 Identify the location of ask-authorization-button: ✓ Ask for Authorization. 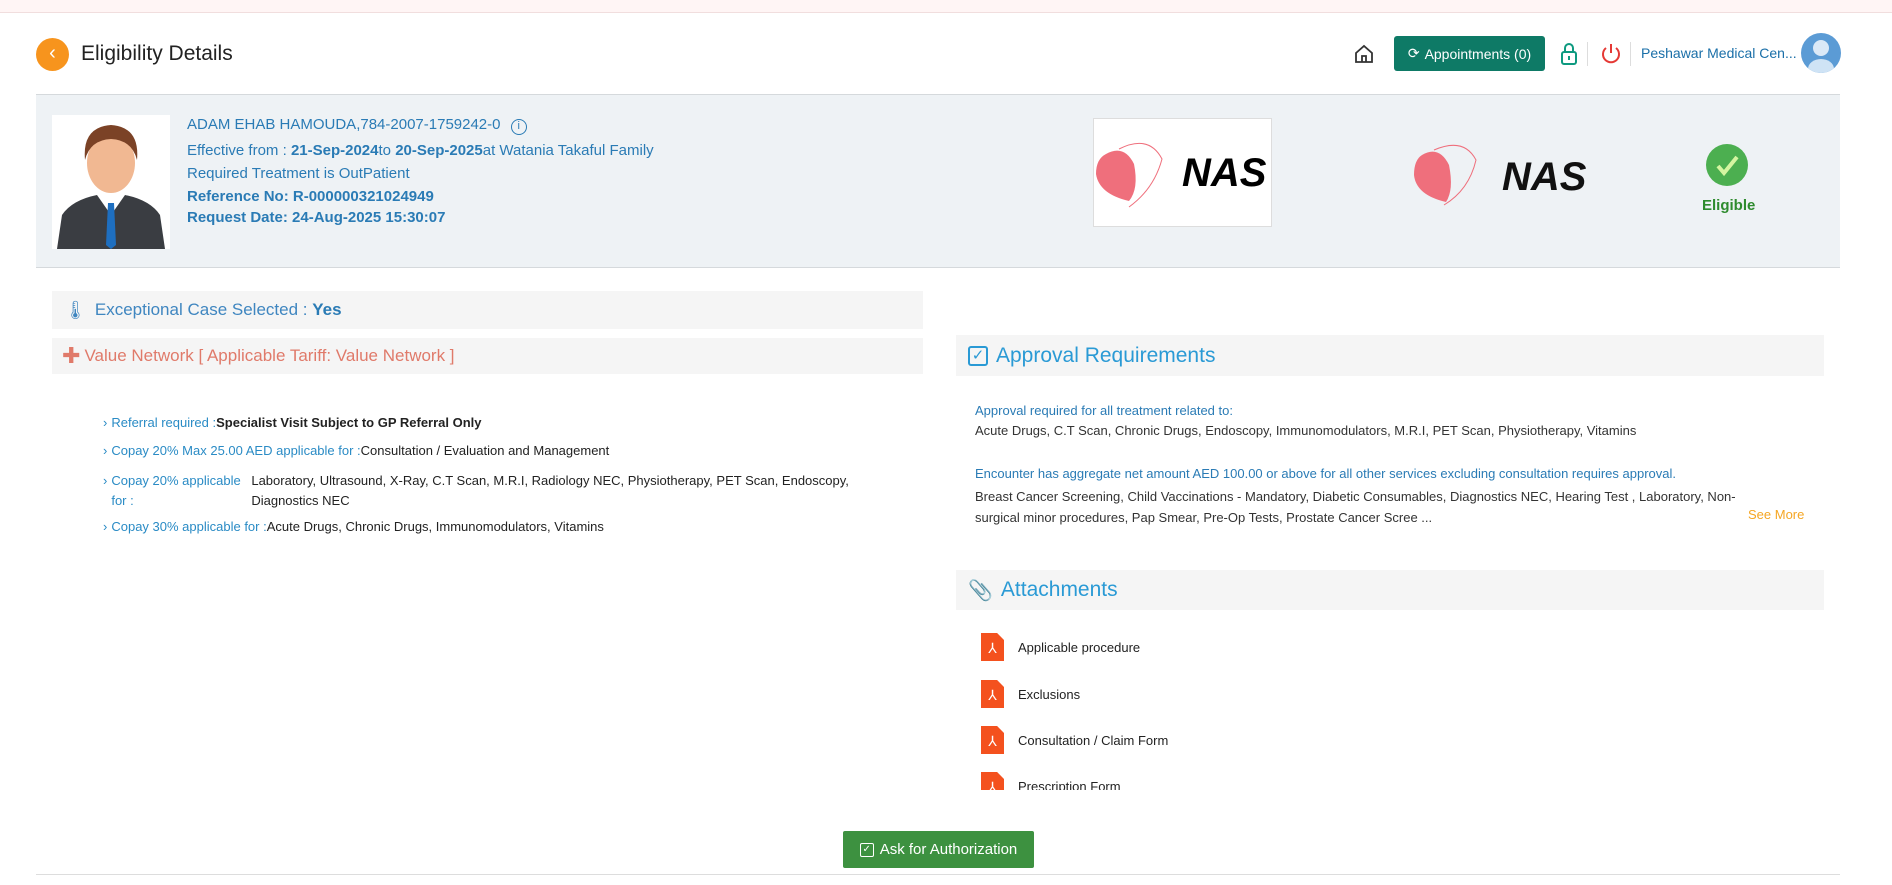
(938, 849).